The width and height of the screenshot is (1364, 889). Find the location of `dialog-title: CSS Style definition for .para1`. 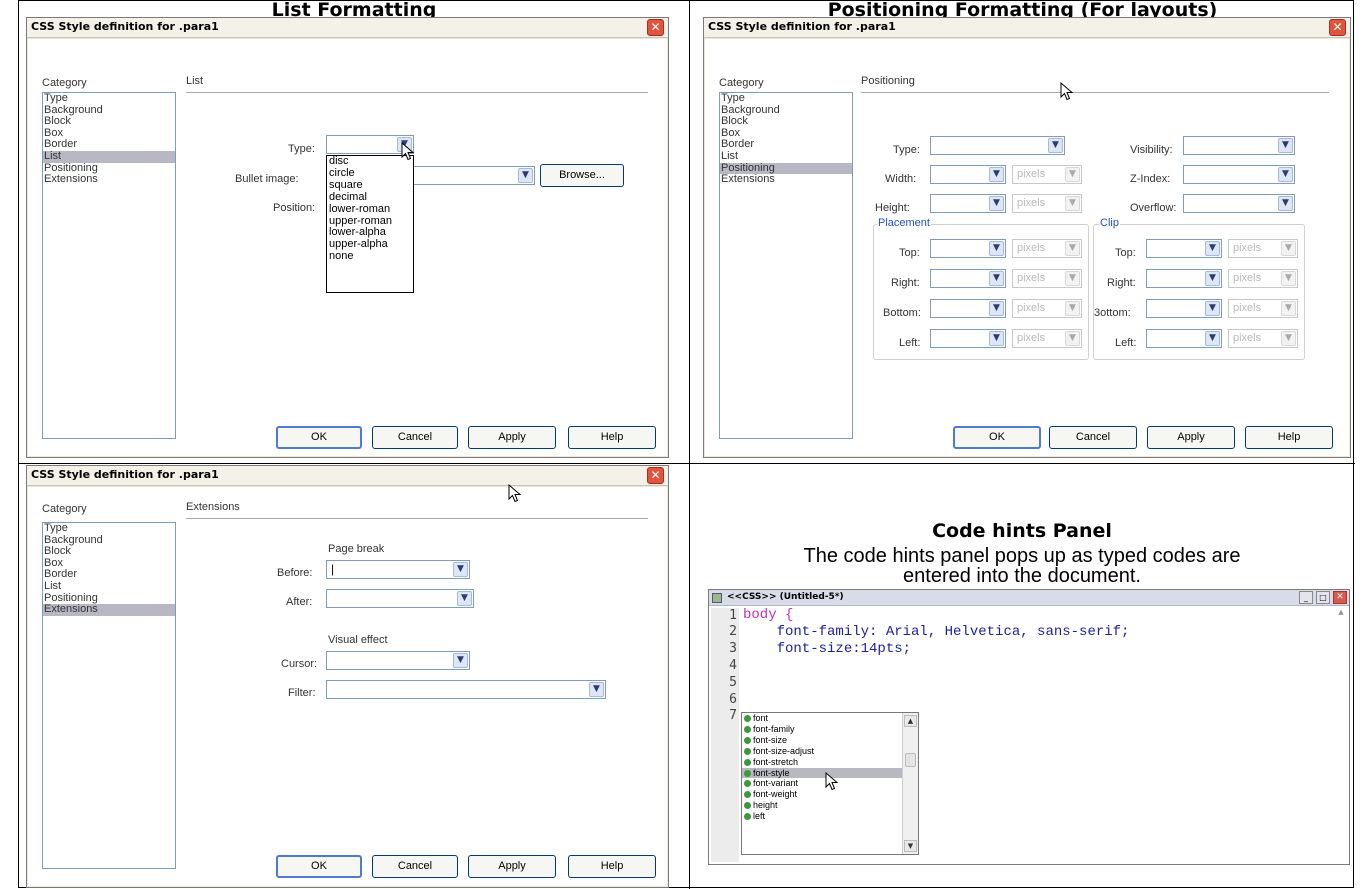

dialog-title: CSS Style definition for .para1 is located at coordinates (802, 26).